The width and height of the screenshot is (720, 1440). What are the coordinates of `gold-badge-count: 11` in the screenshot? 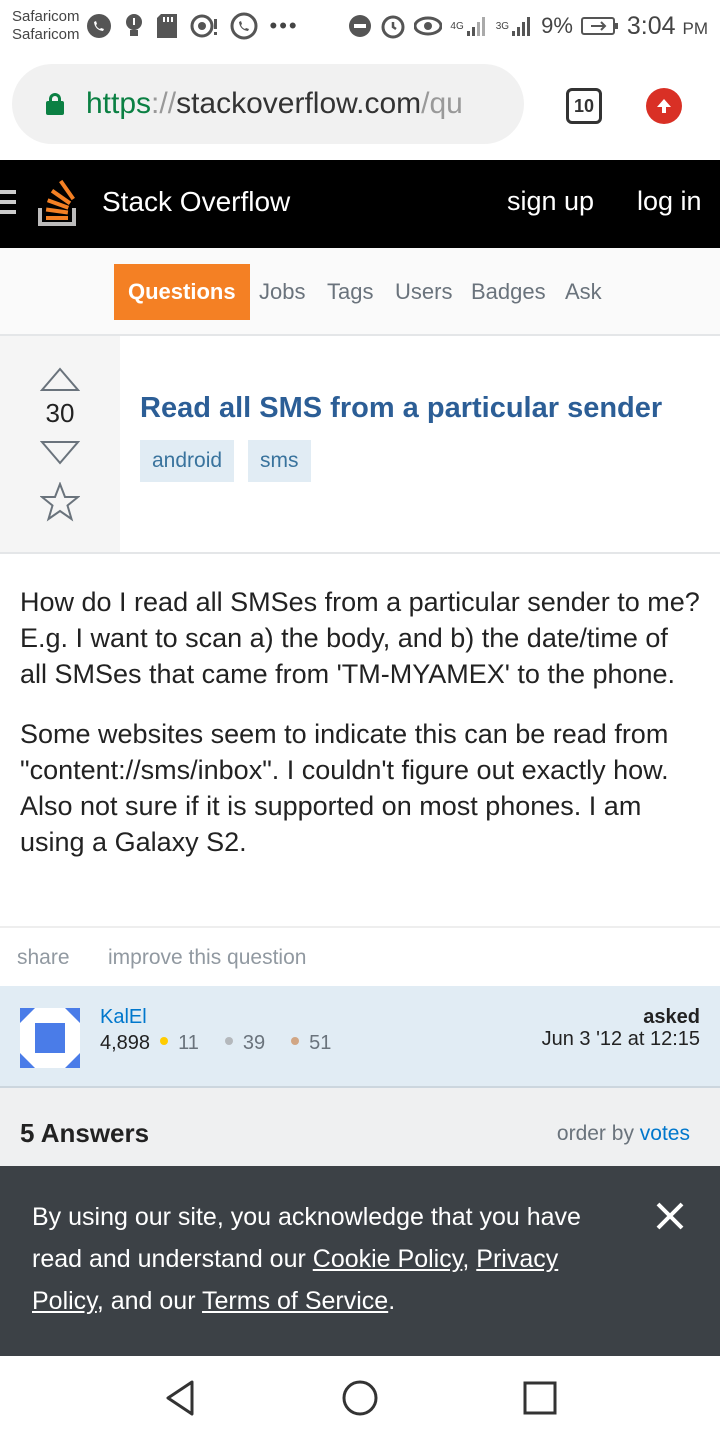 It's located at (188, 1043).